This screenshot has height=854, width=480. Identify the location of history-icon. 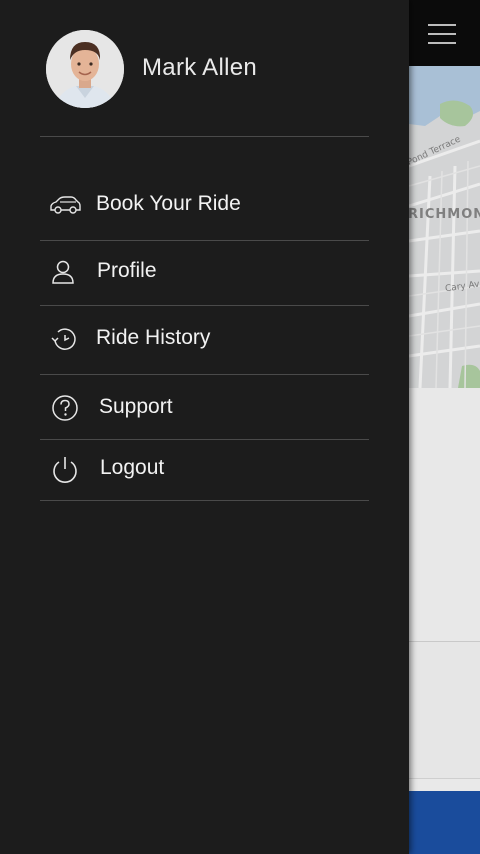
(63, 339).